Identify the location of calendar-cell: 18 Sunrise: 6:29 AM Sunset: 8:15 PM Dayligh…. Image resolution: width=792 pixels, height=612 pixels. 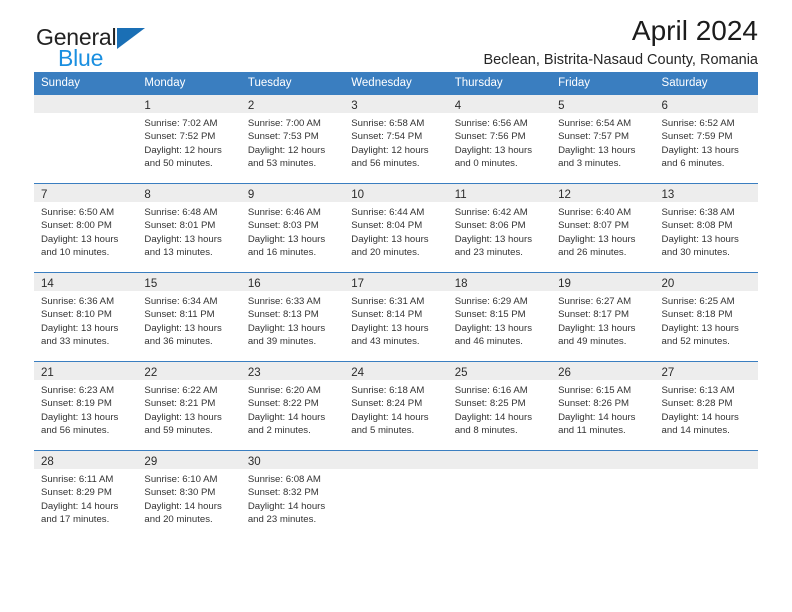
(499, 316).